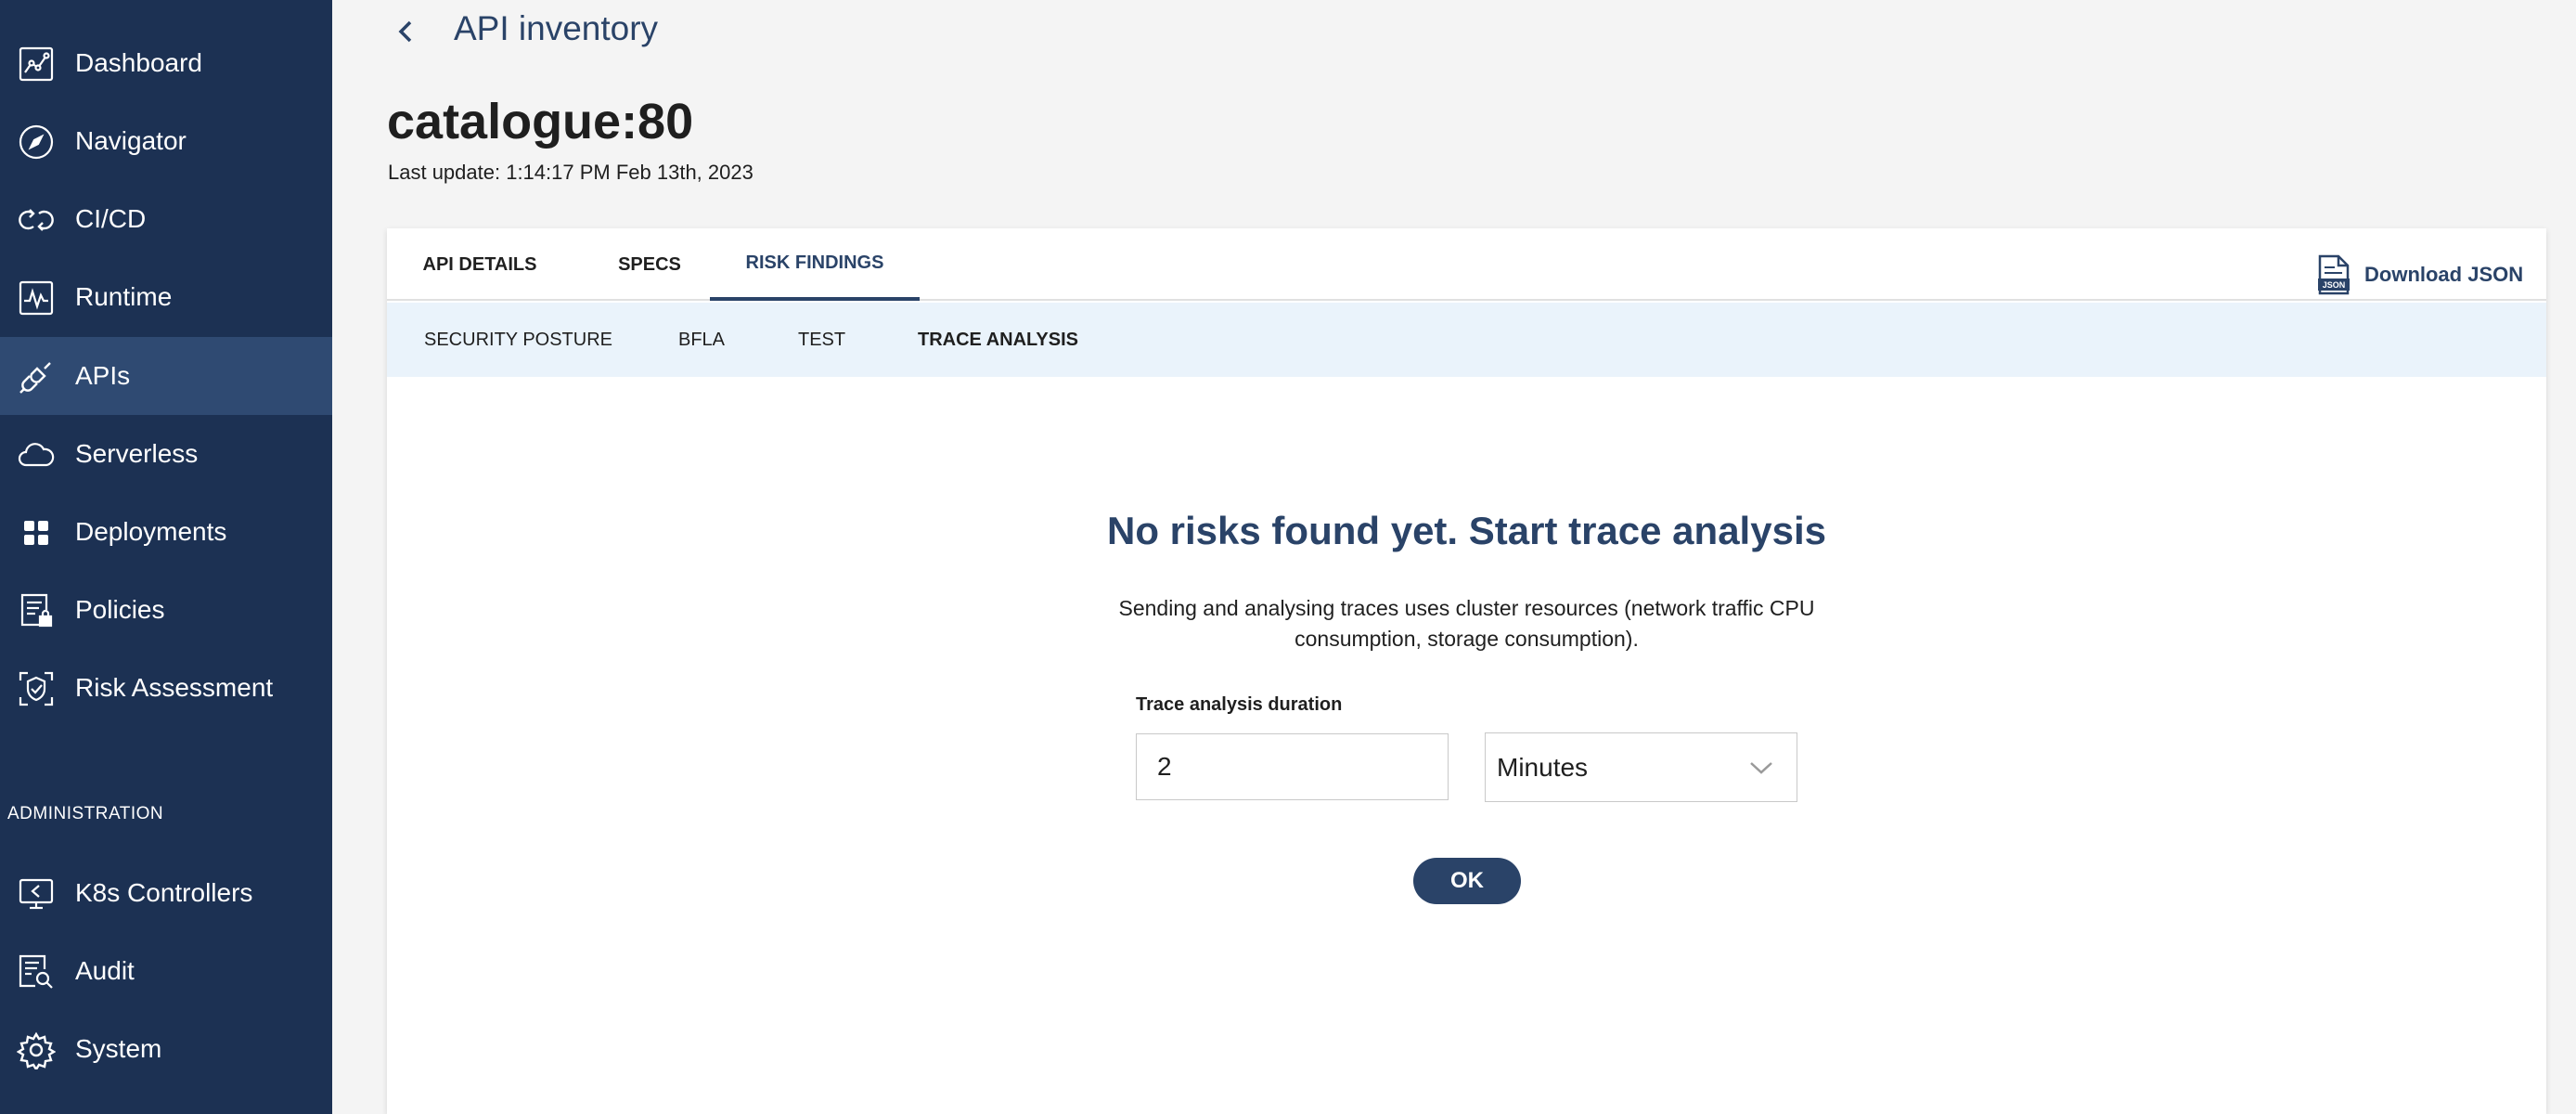  What do you see at coordinates (36, 688) in the screenshot?
I see `shield-scan-icon` at bounding box center [36, 688].